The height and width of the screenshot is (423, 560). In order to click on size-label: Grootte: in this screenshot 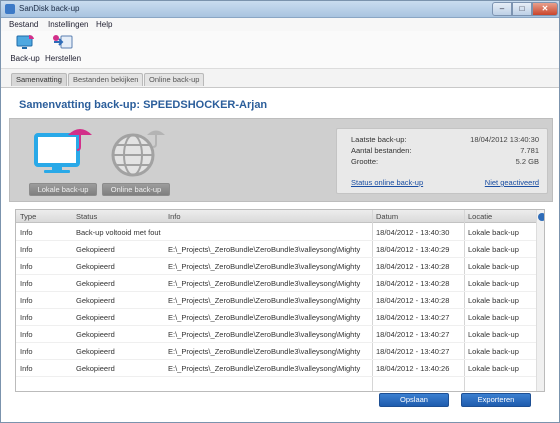, I will do `click(365, 161)`.